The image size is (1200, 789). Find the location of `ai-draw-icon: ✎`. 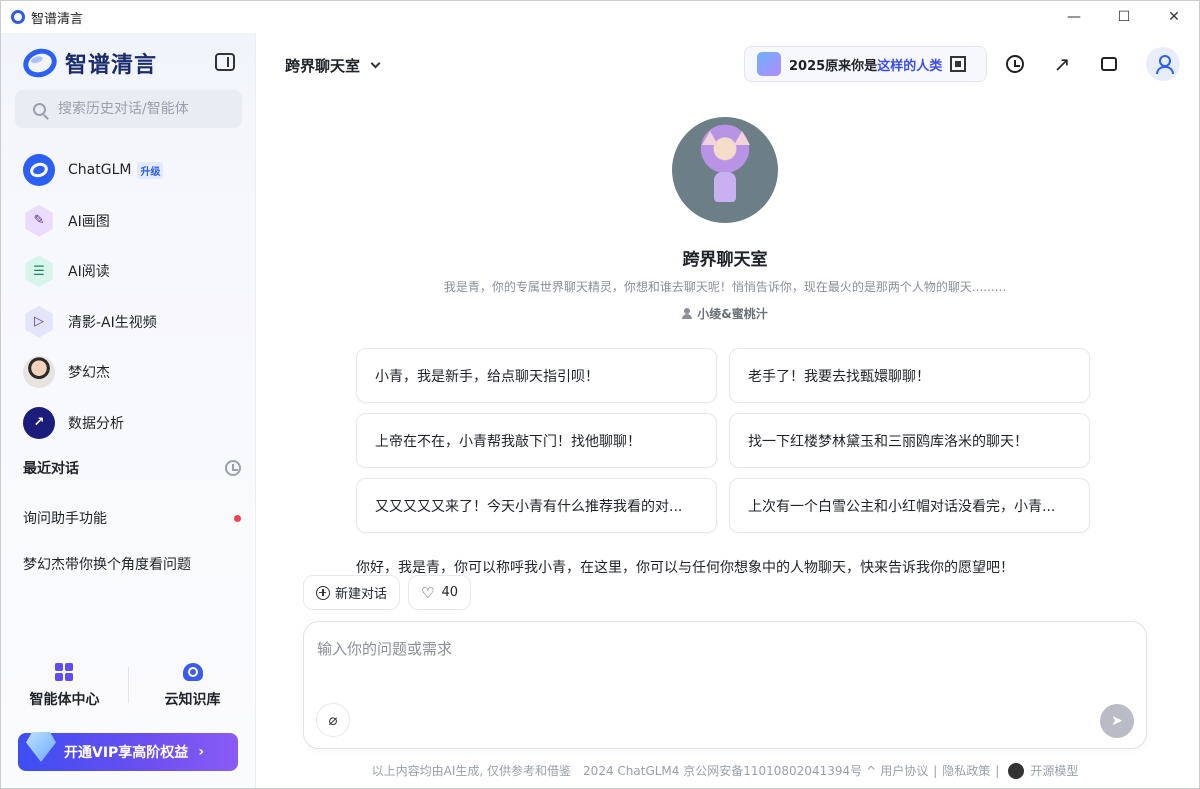

ai-draw-icon: ✎ is located at coordinates (39, 220).